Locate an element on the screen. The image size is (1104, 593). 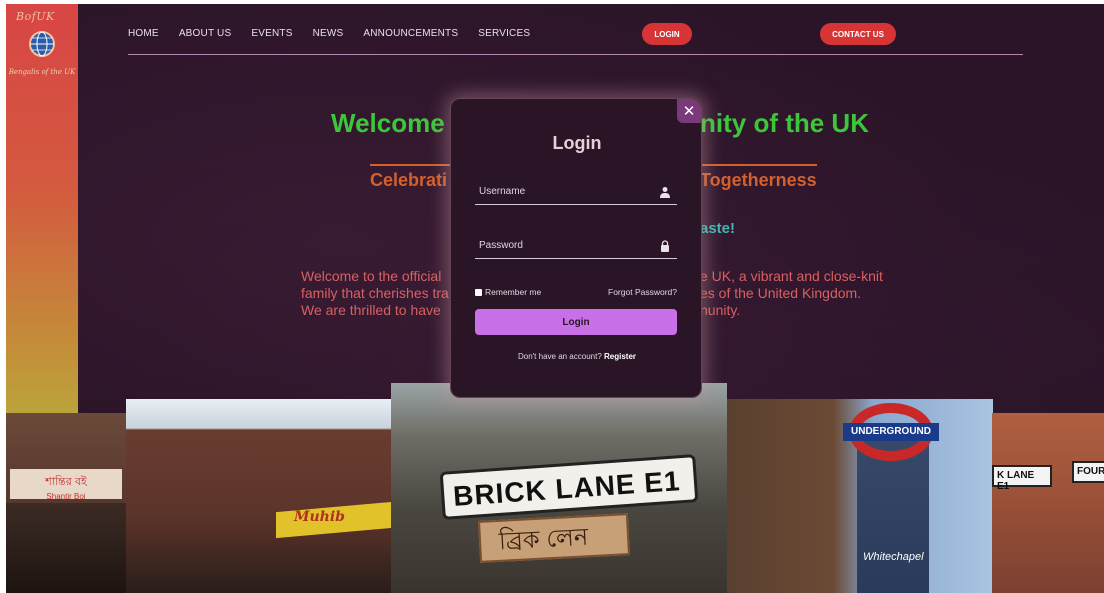
register-link: Register is located at coordinates (620, 356).